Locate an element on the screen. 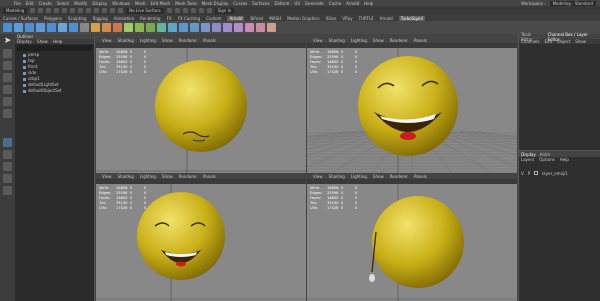 The image size is (600, 301). shelf-tab-bifrost: Bifrost is located at coordinates (256, 18).